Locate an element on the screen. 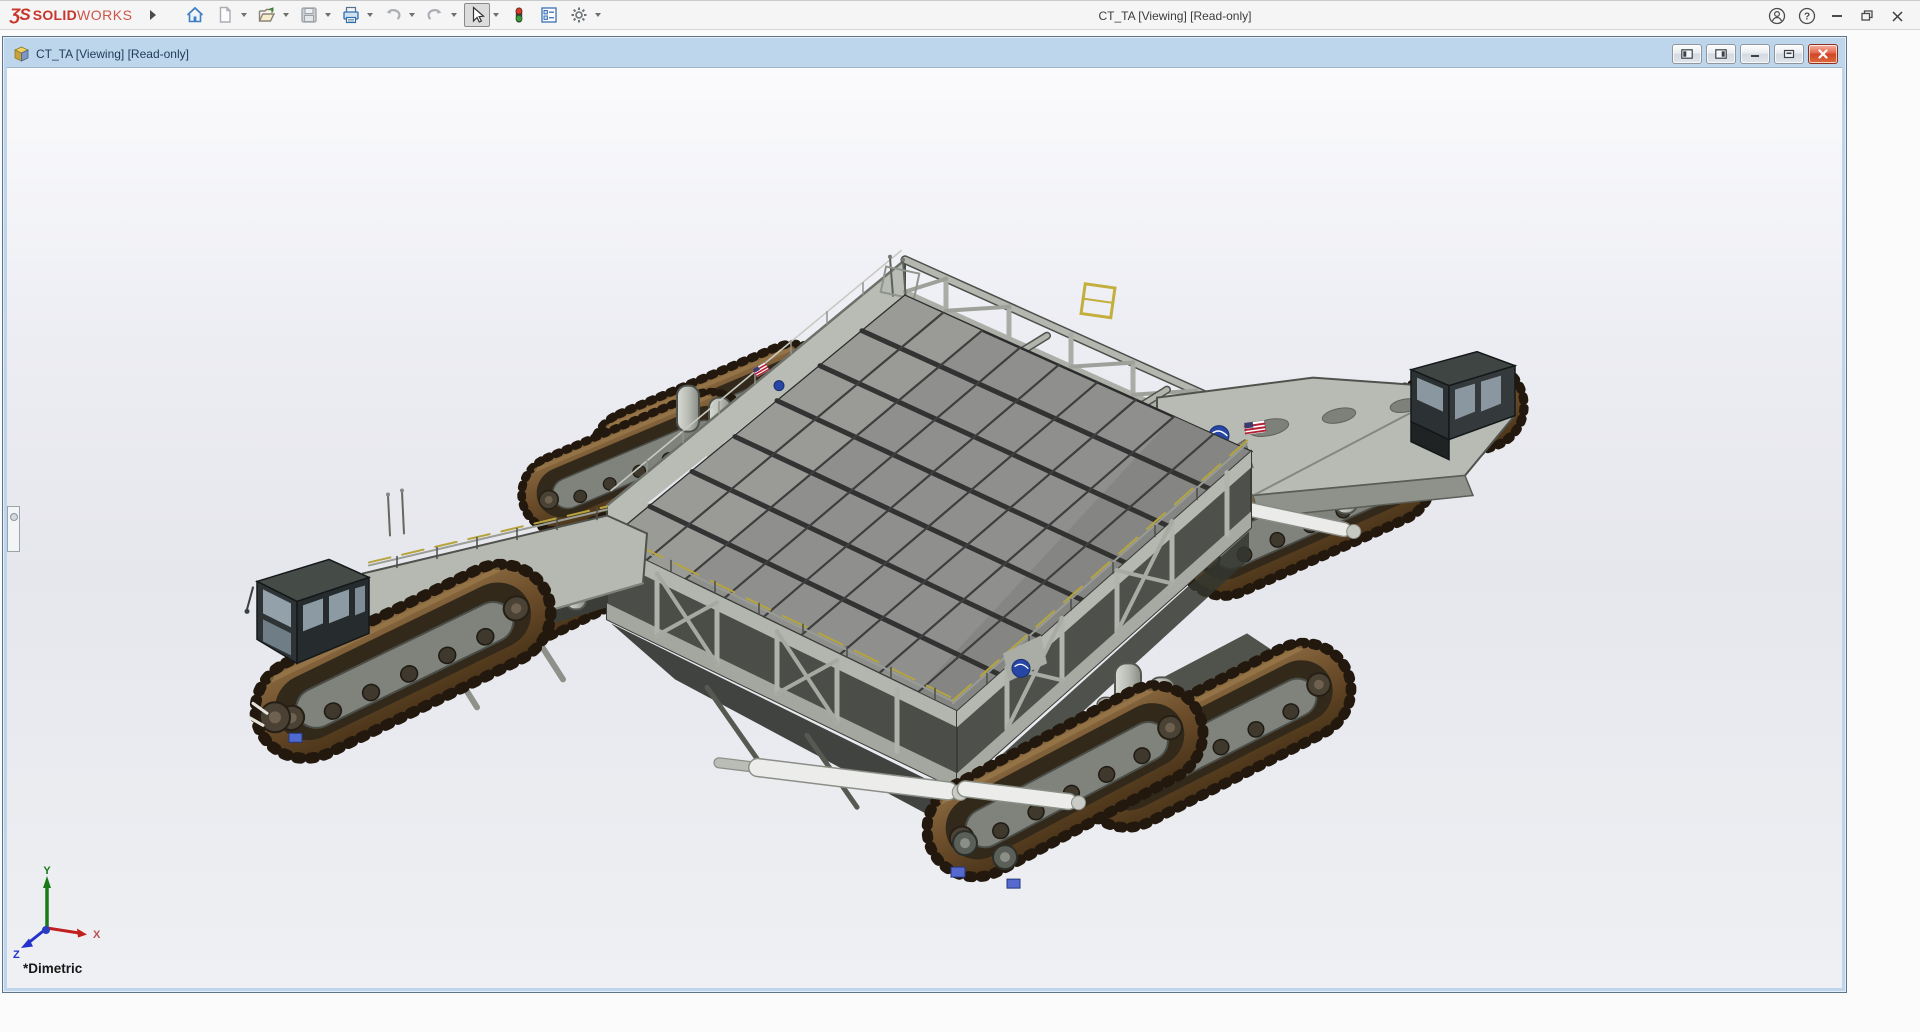  open-caret is located at coordinates (286, 15).